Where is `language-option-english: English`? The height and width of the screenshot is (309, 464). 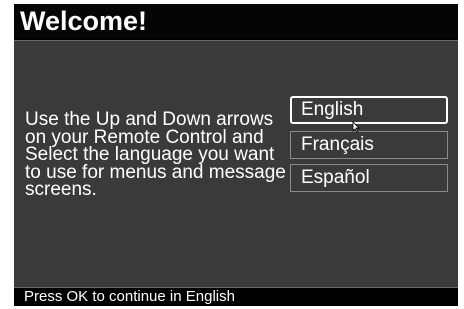
language-option-english: English is located at coordinates (369, 110).